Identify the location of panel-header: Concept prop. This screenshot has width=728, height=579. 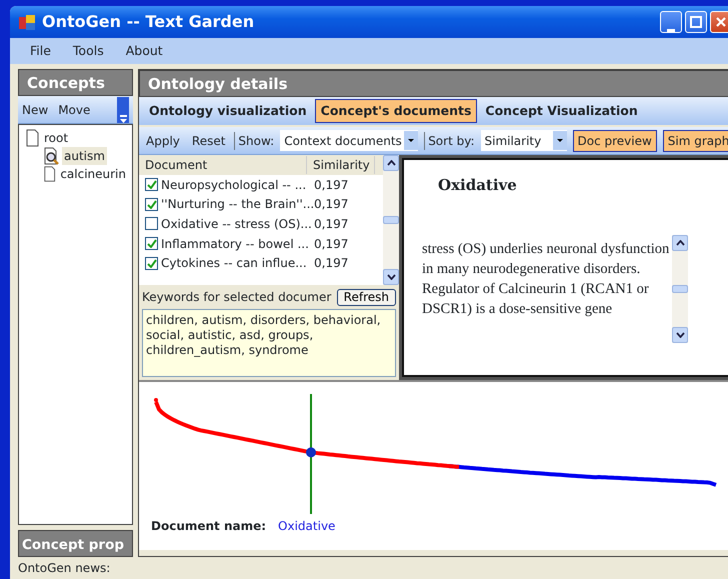
(75, 543).